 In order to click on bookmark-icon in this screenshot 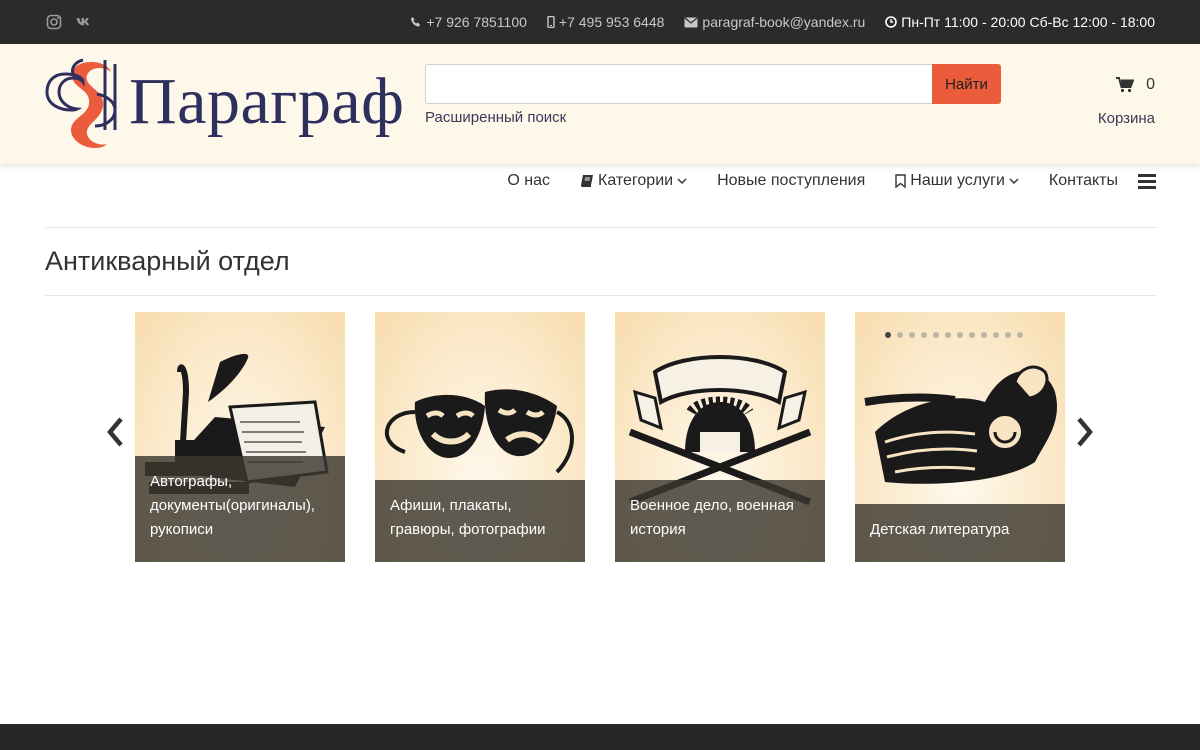, I will do `click(900, 181)`.